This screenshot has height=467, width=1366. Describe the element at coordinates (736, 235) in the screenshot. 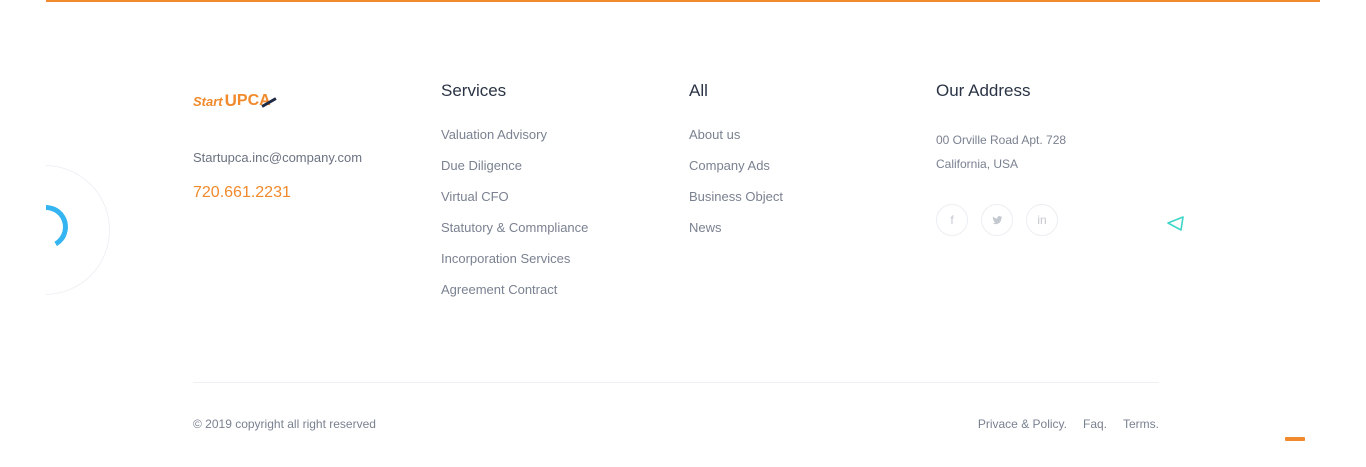

I see `all-link: News` at that location.